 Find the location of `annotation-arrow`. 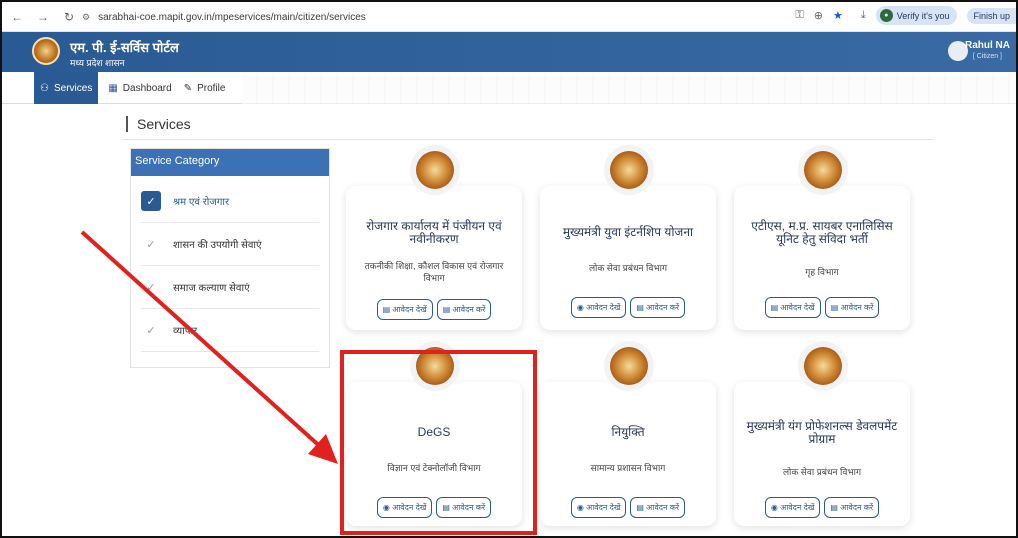

annotation-arrow is located at coordinates (209, 347).